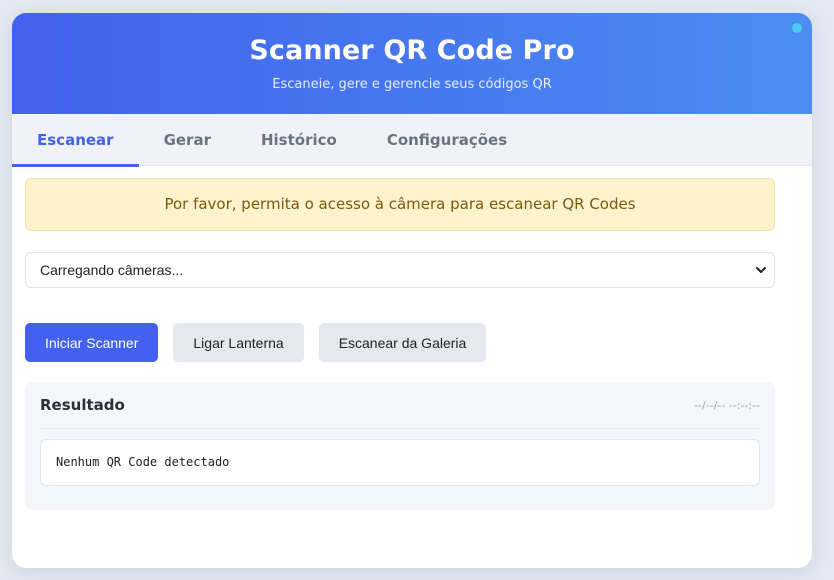  I want to click on result-timestamp: --/--/-- --:--:--, so click(727, 405).